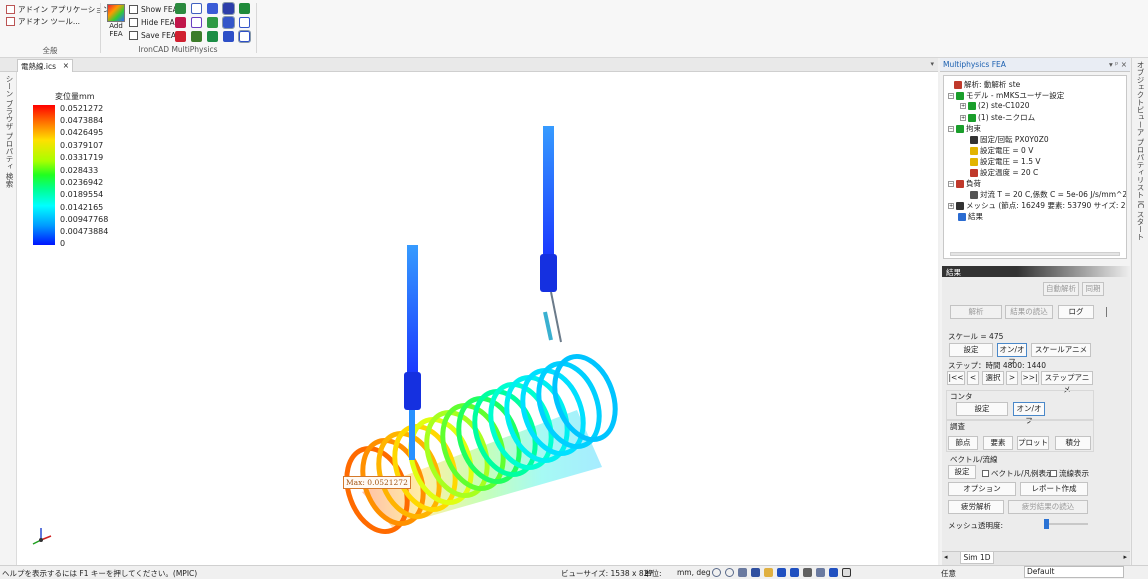 The height and width of the screenshot is (579, 1148). What do you see at coordinates (995, 105) in the screenshot?
I see `tree-item: + (2) ste-C1020` at bounding box center [995, 105].